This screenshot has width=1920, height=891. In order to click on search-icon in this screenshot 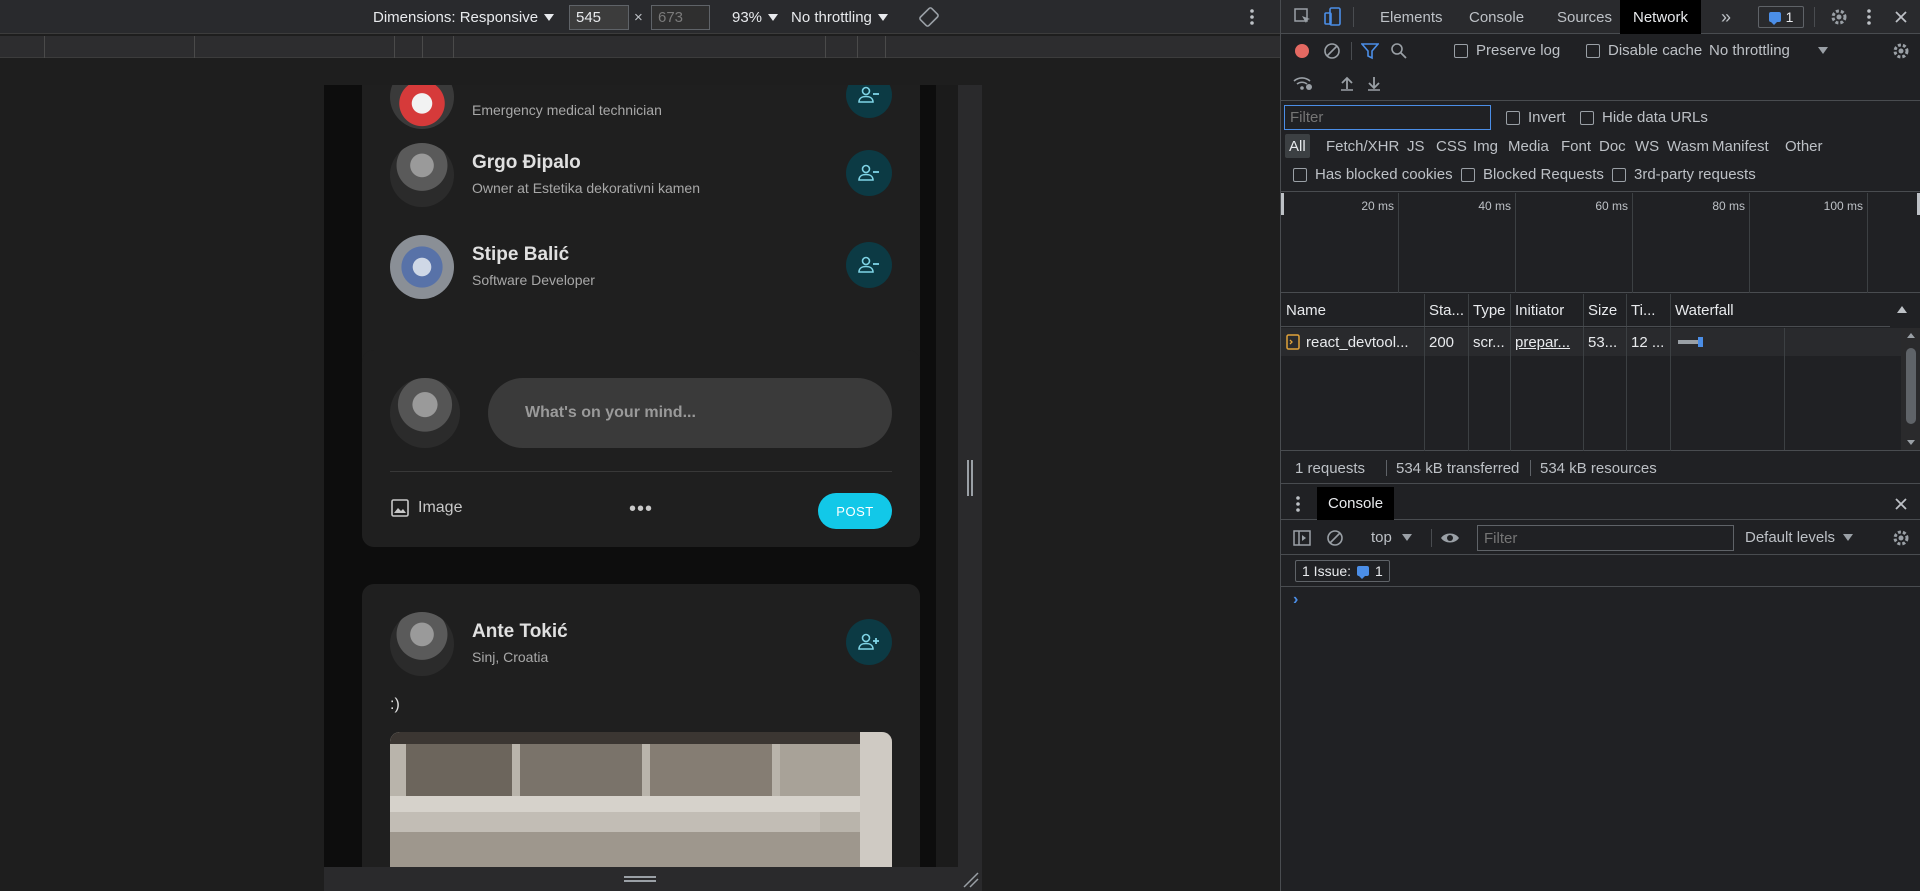, I will do `click(1399, 51)`.